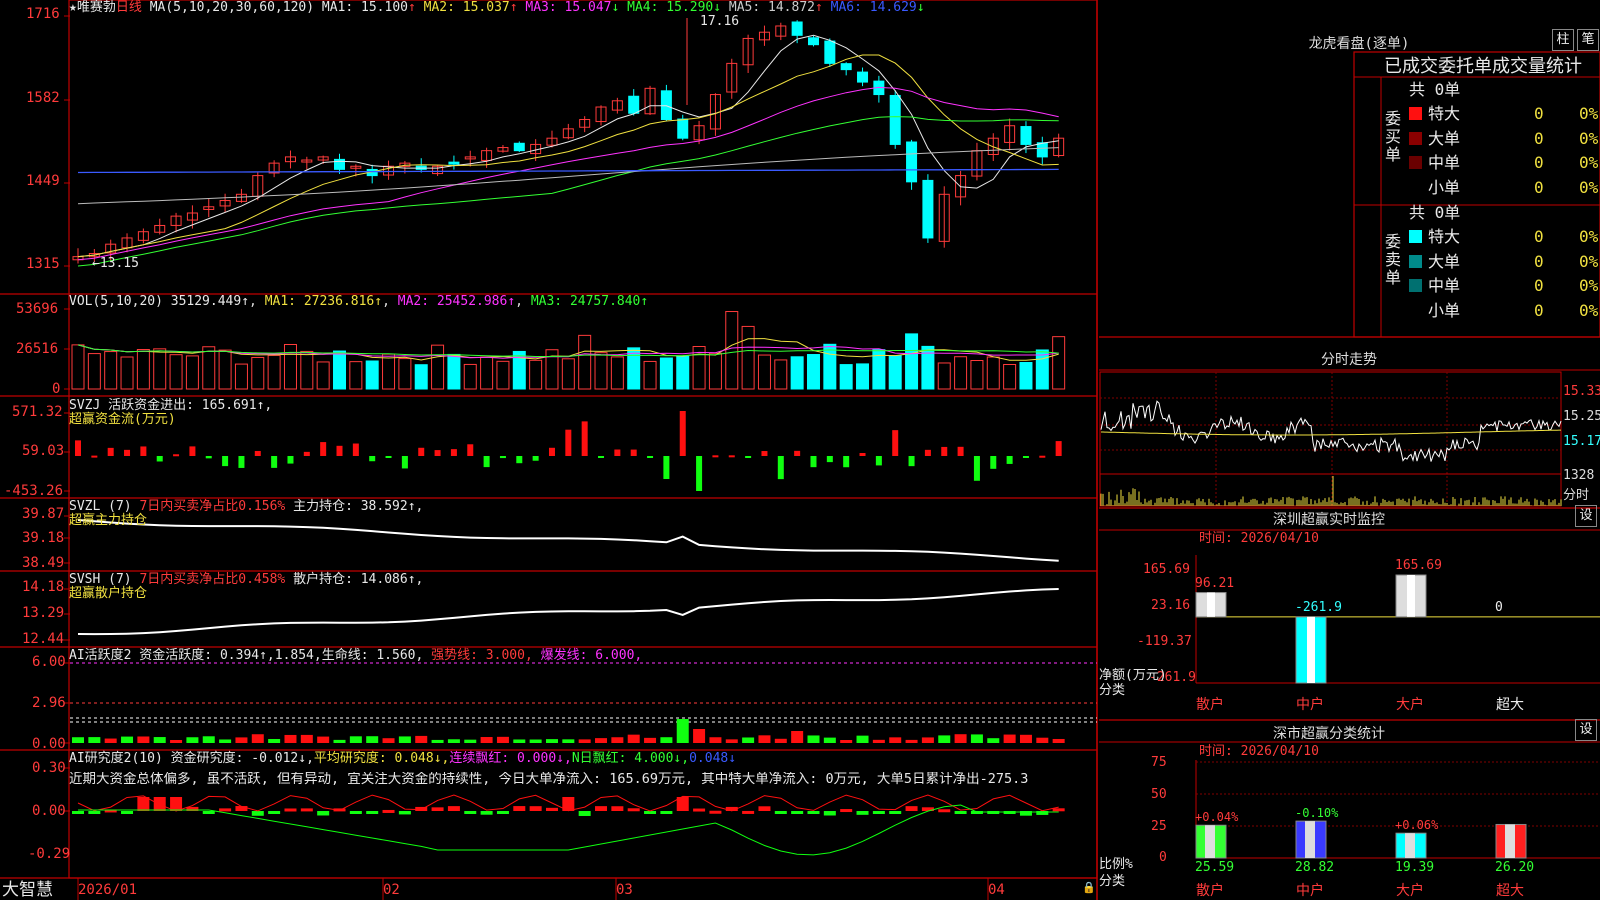 This screenshot has width=1600, height=900. Describe the element at coordinates (1310, 705) in the screenshot. I see `monitor-category-label: 中户` at that location.